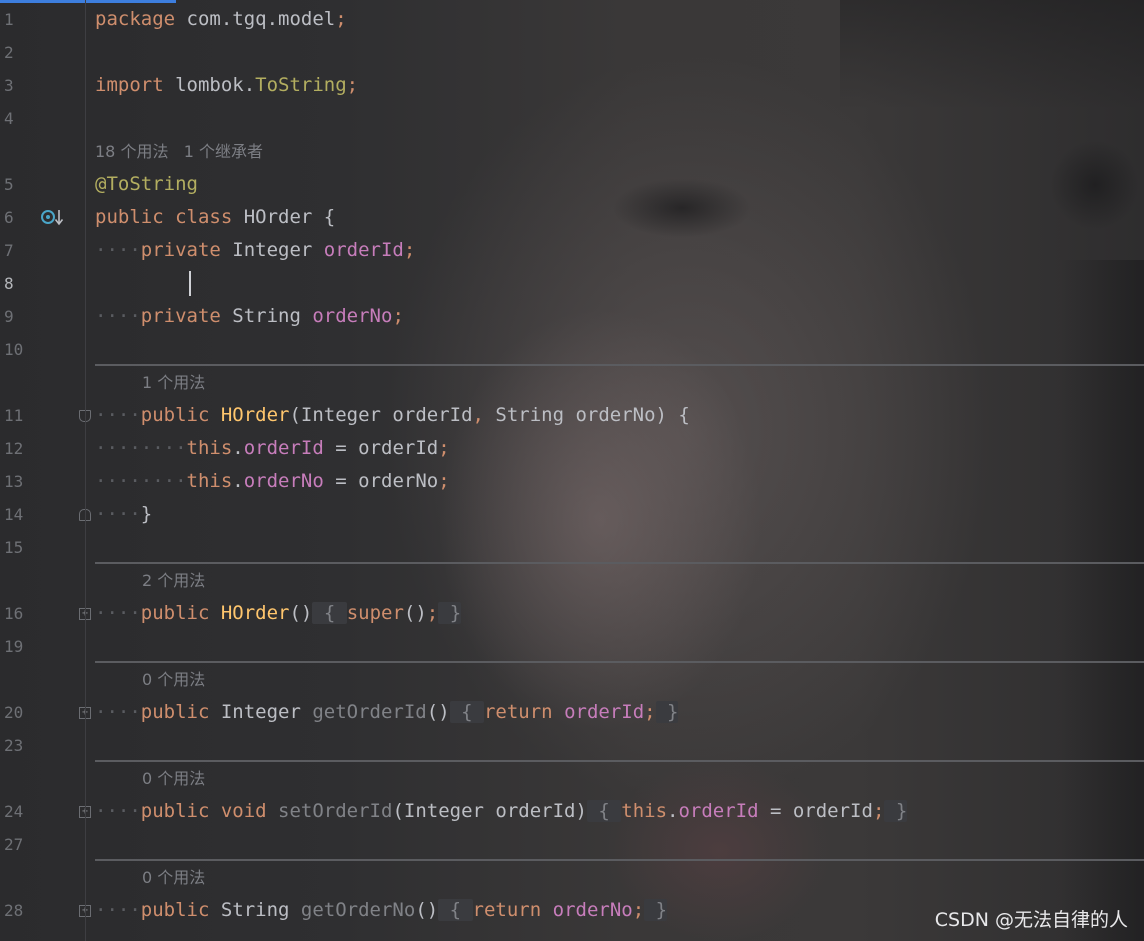 The height and width of the screenshot is (941, 1144). I want to click on line-number: 23, so click(14, 745).